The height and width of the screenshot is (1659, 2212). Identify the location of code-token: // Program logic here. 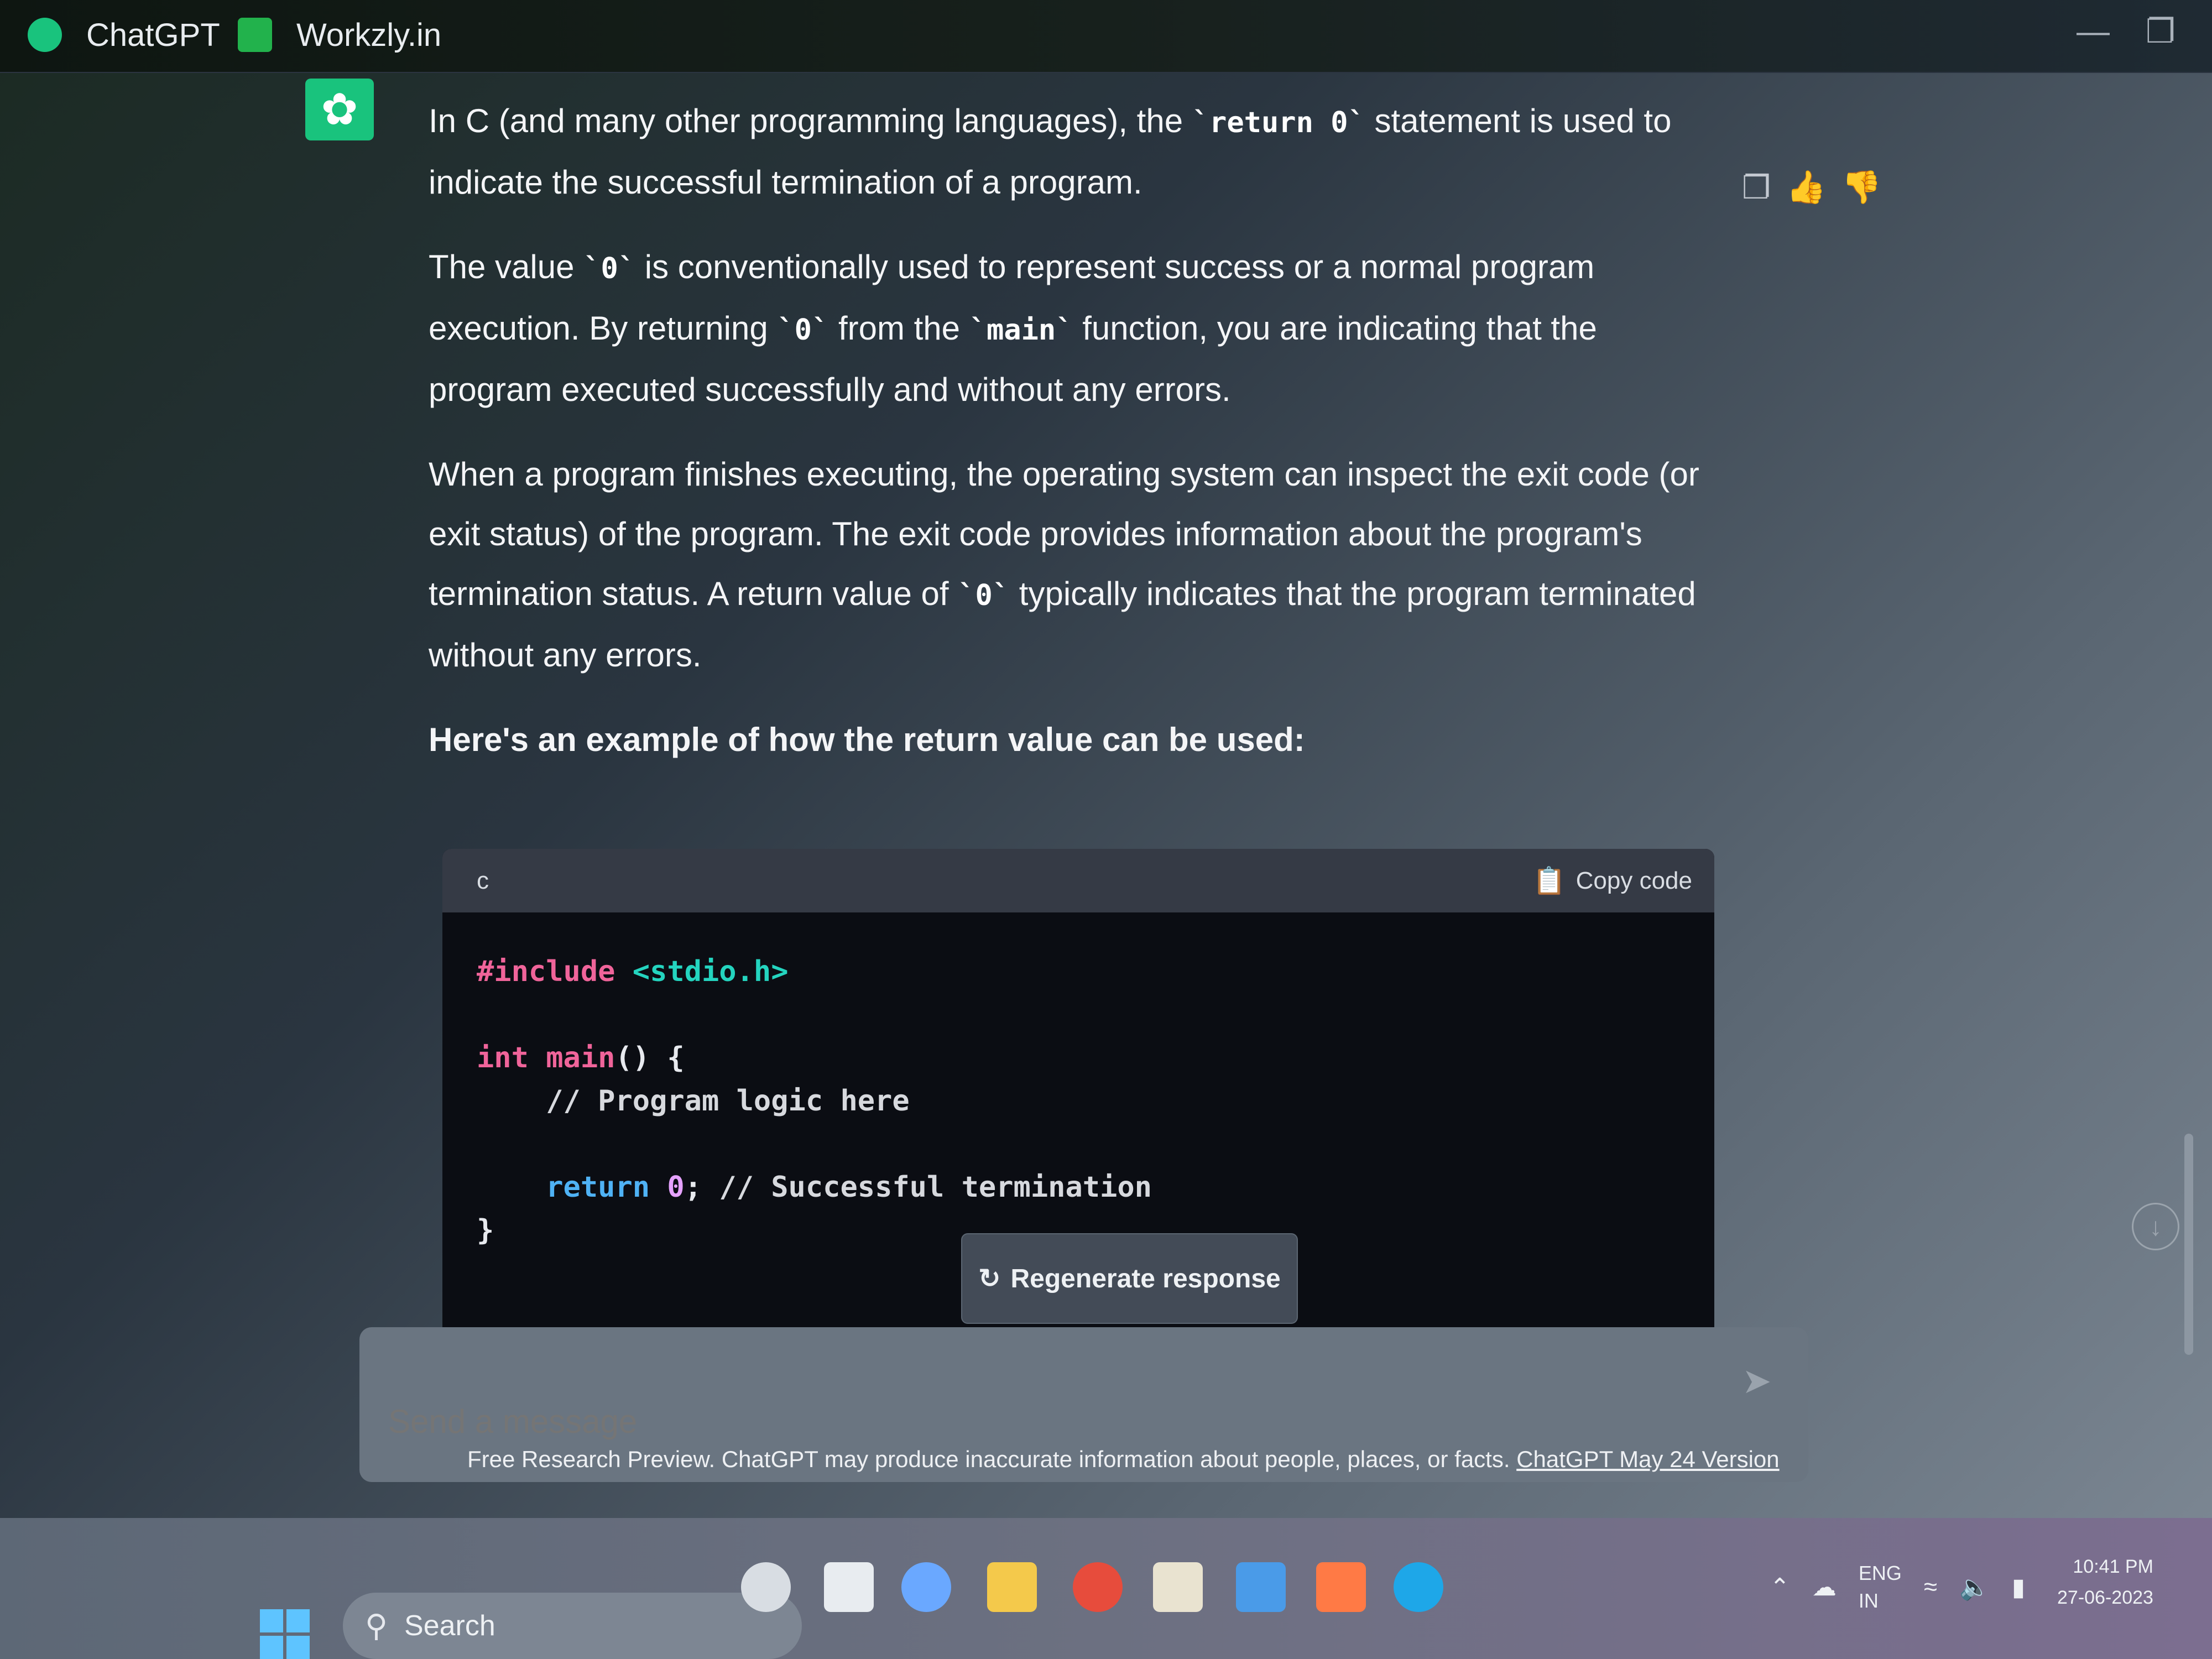
(694, 1101).